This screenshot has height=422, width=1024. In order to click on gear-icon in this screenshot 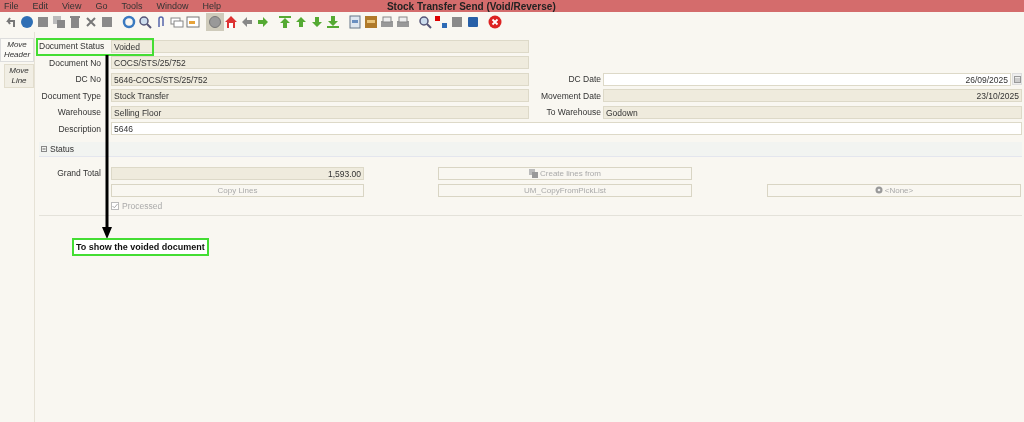, I will do `click(878, 190)`.